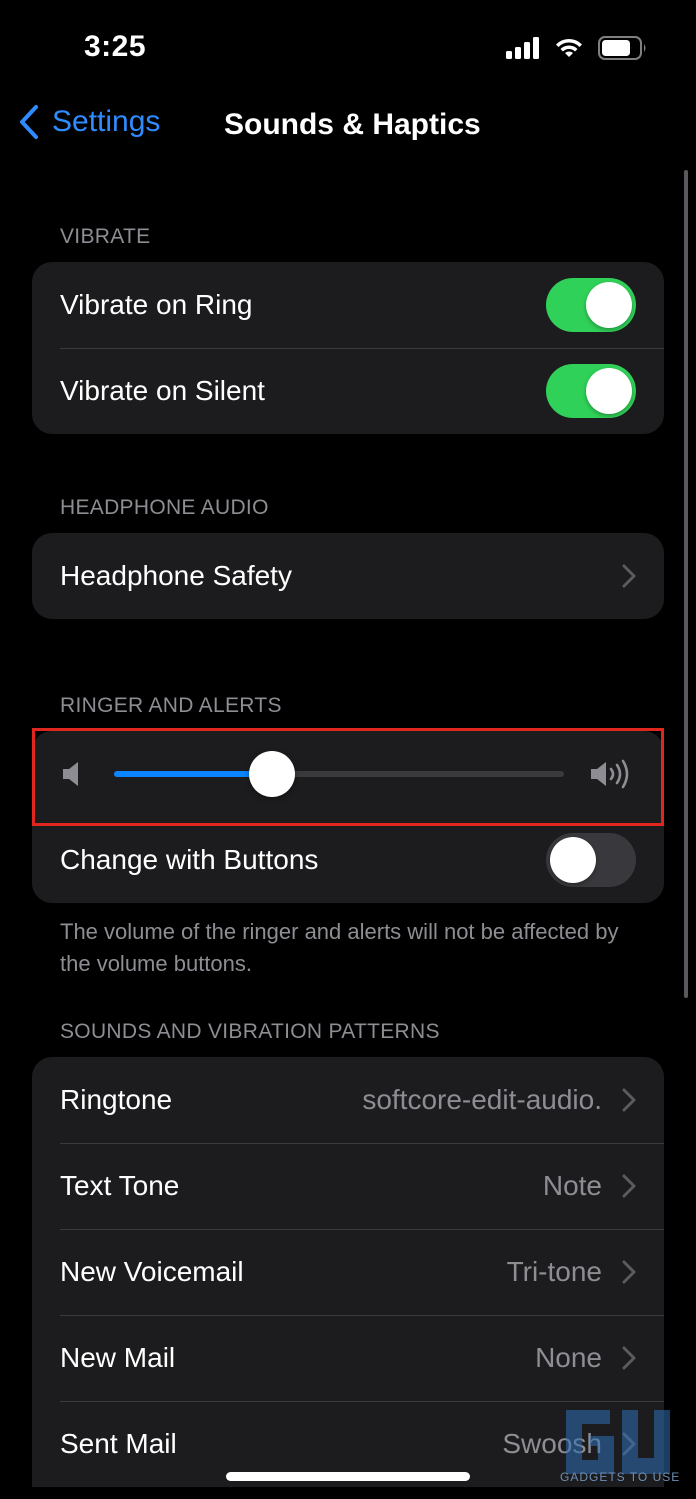 This screenshot has height=1499, width=696. I want to click on vibrate-on-silent-toggle, so click(591, 391).